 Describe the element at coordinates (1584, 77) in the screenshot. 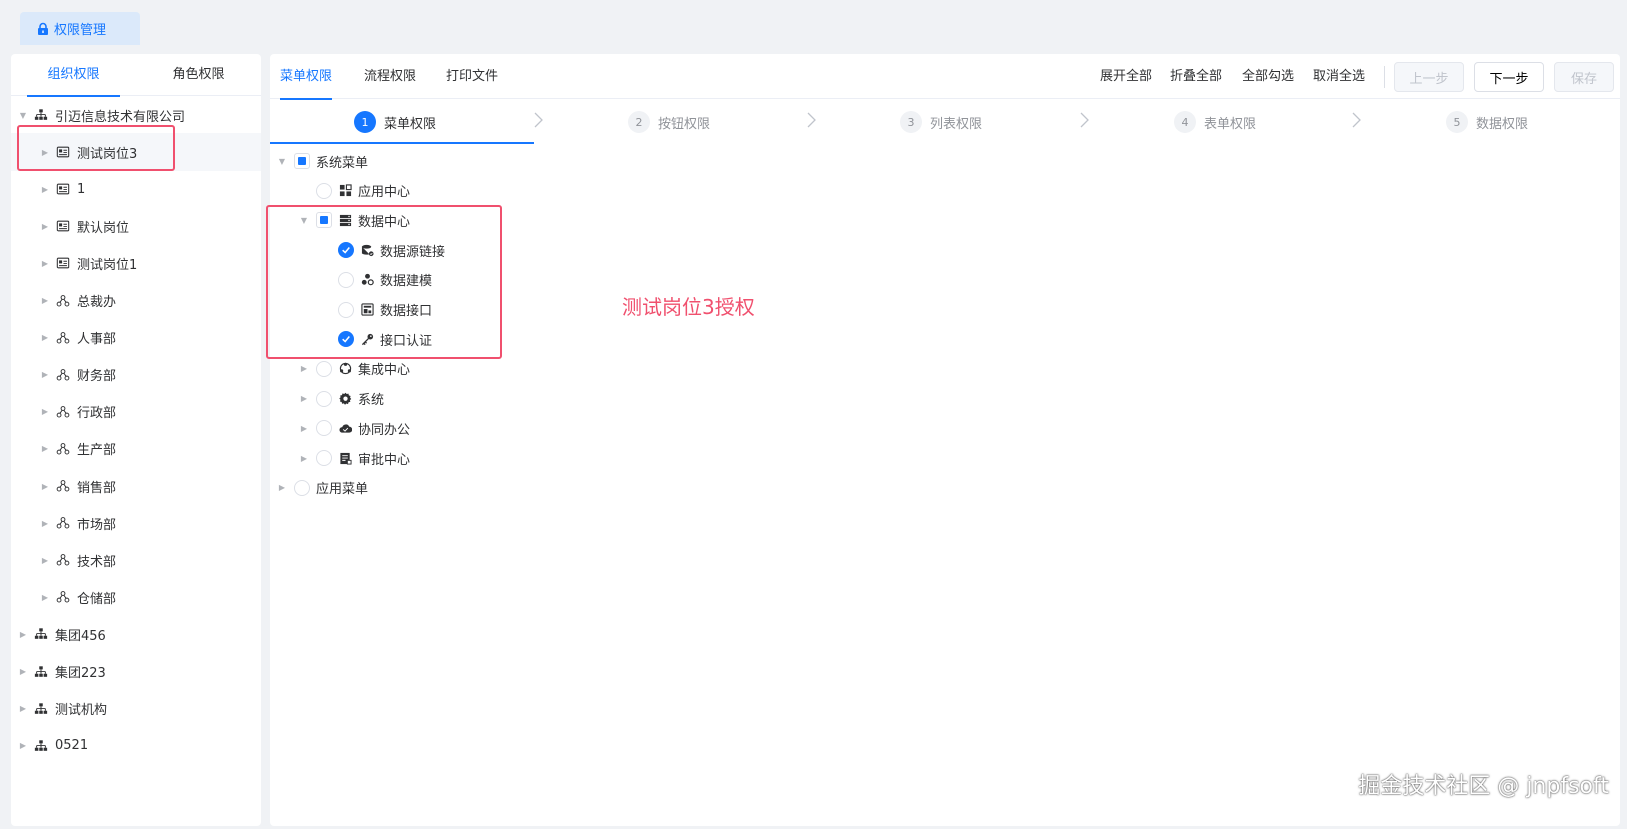

I see `save-button: 保存` at that location.